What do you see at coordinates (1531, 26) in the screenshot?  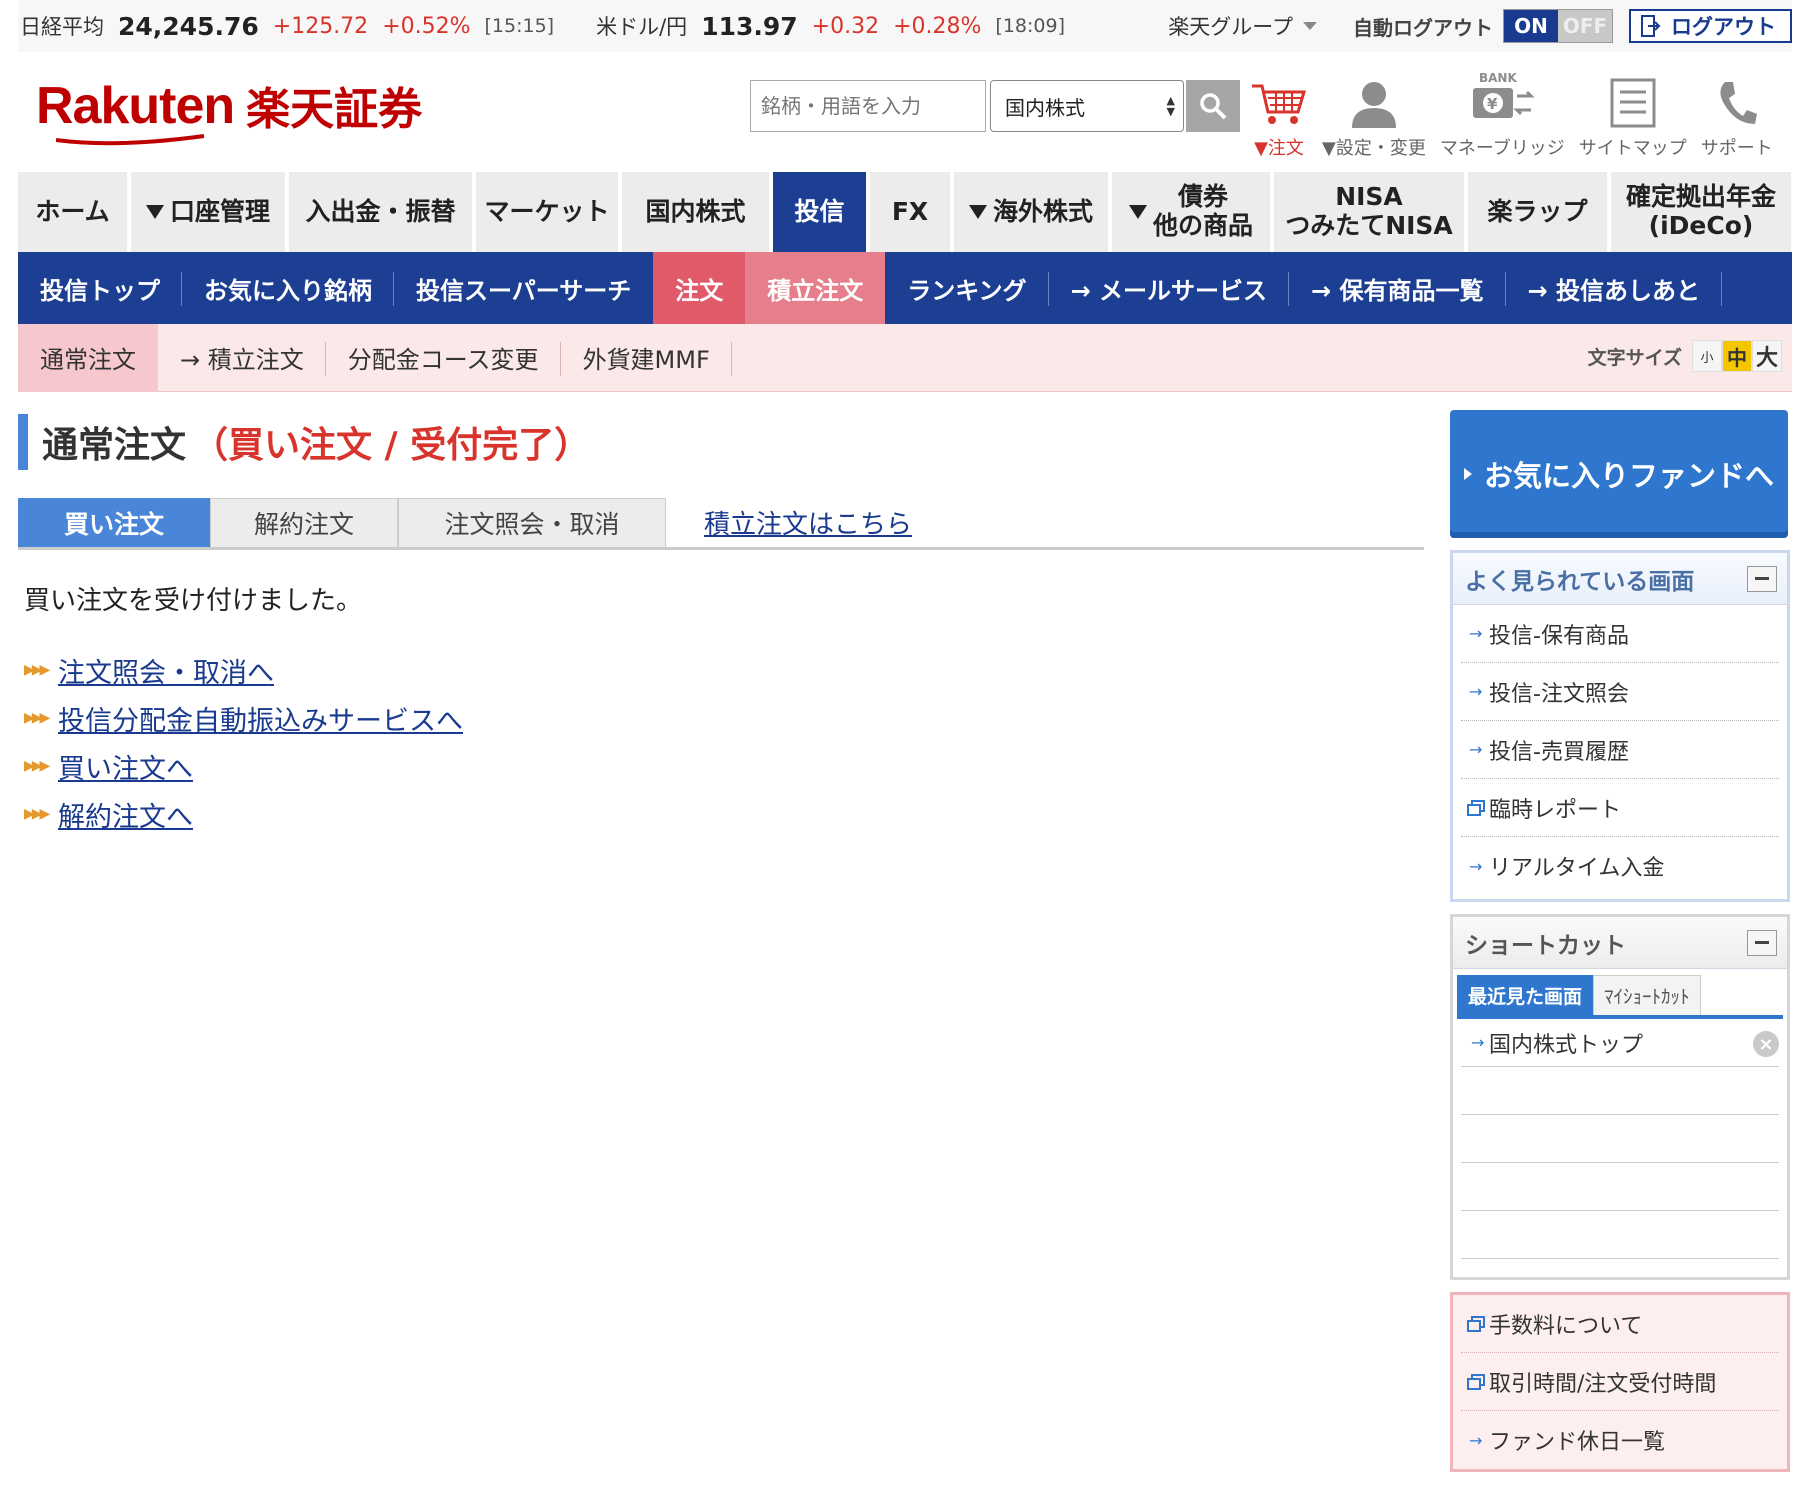 I see `toggle-on: ON` at bounding box center [1531, 26].